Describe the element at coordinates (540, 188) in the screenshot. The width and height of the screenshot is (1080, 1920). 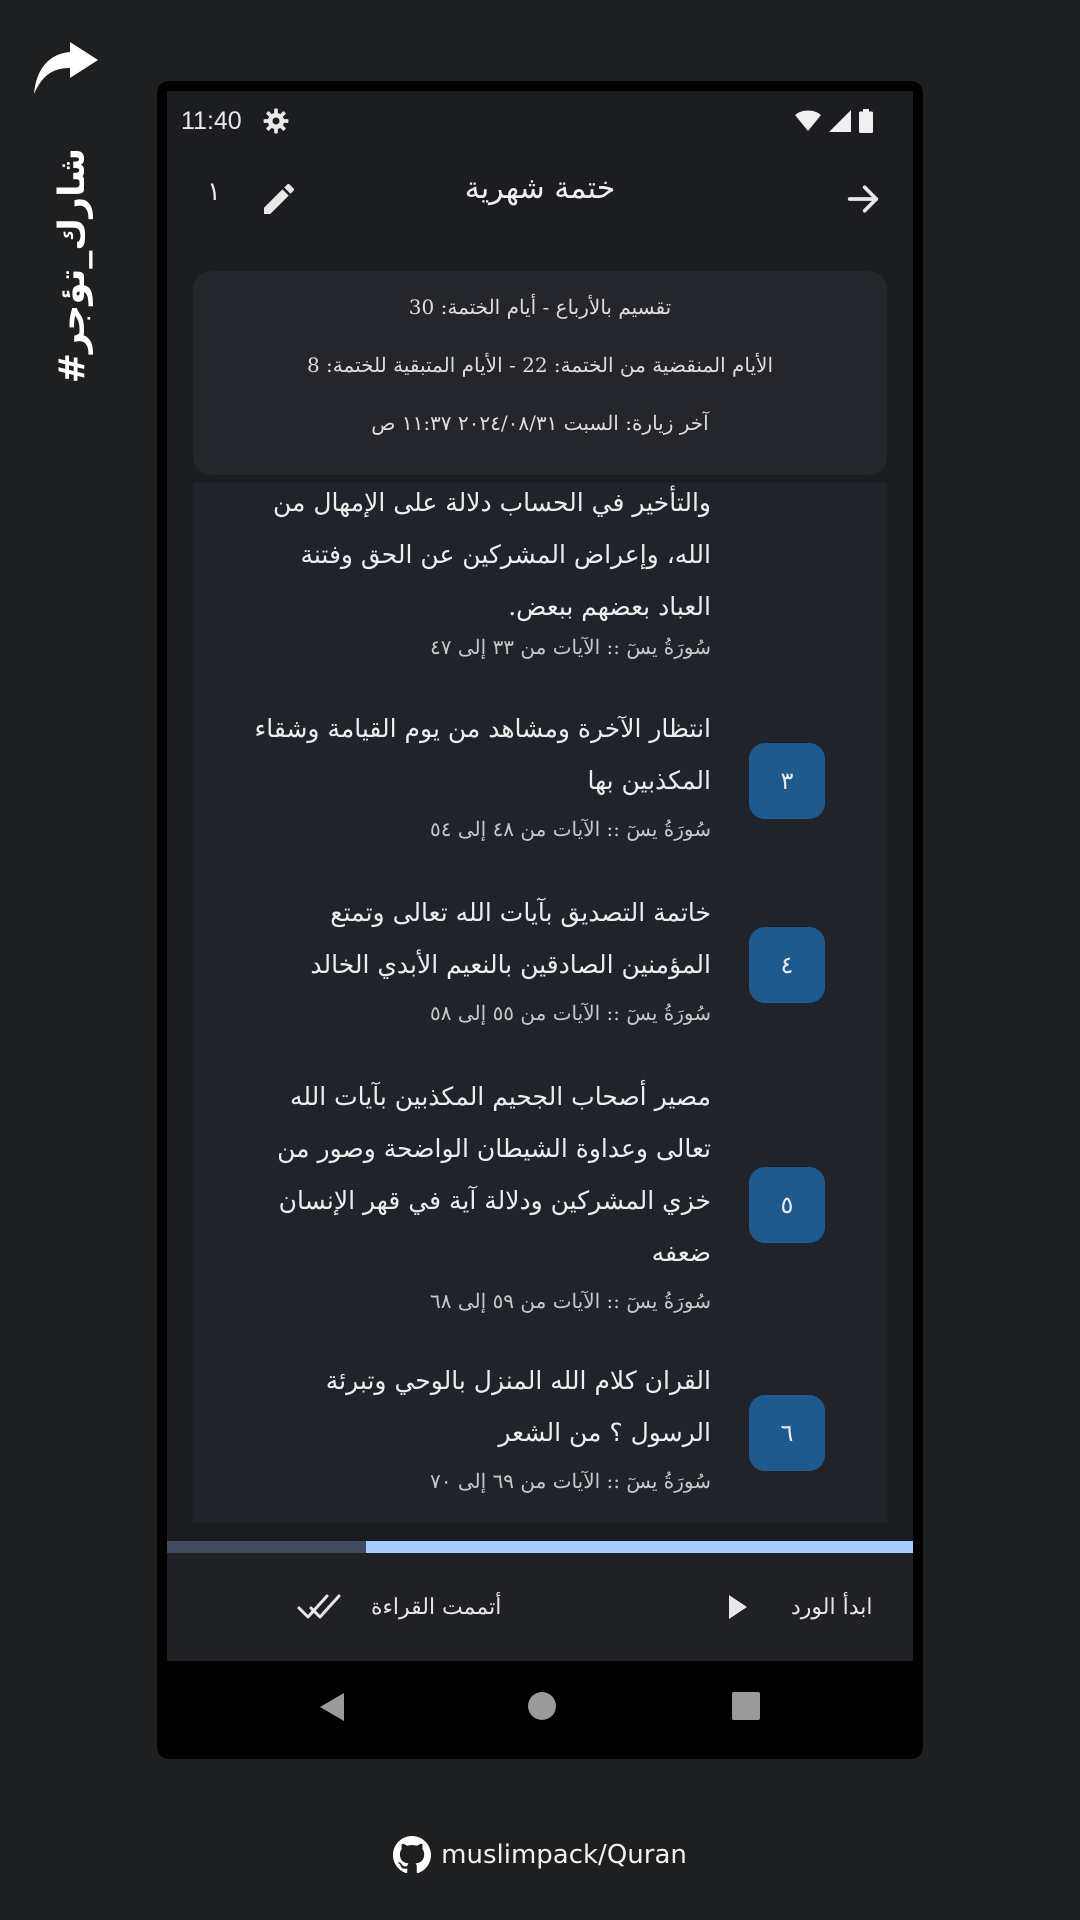
I see `page-title: ختمة شهرية` at that location.